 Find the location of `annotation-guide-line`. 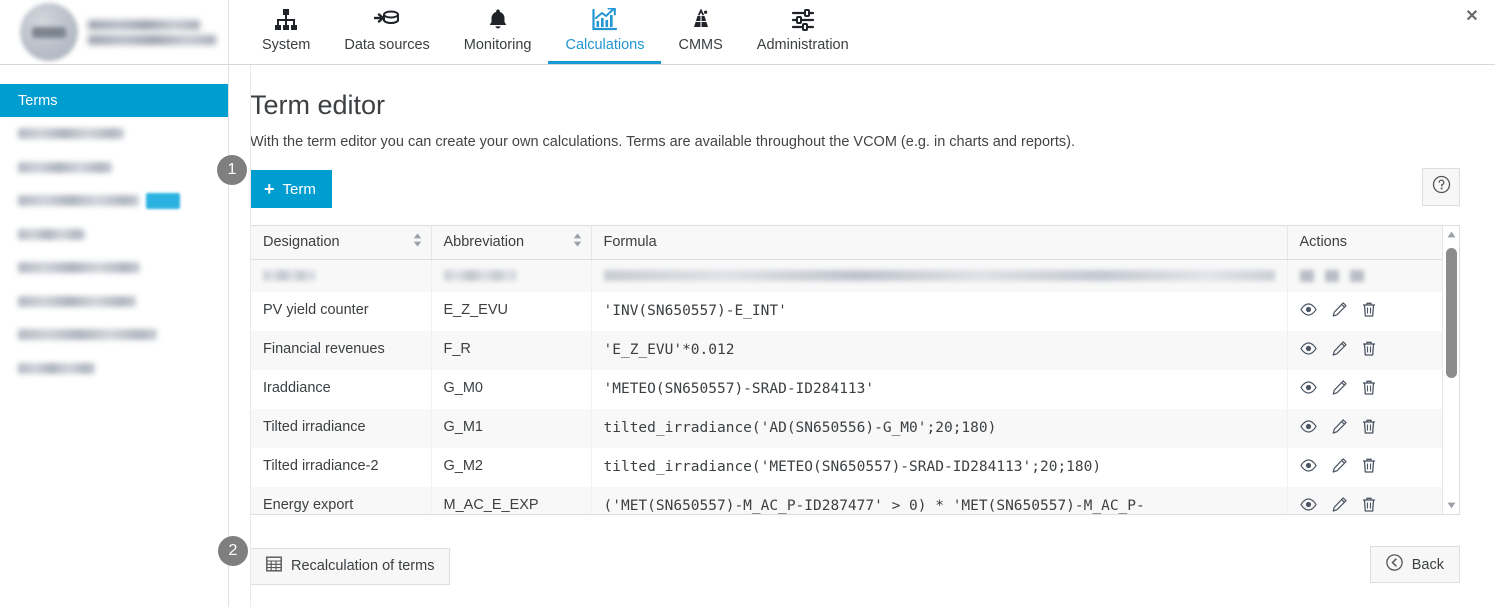

annotation-guide-line is located at coordinates (250, 336).